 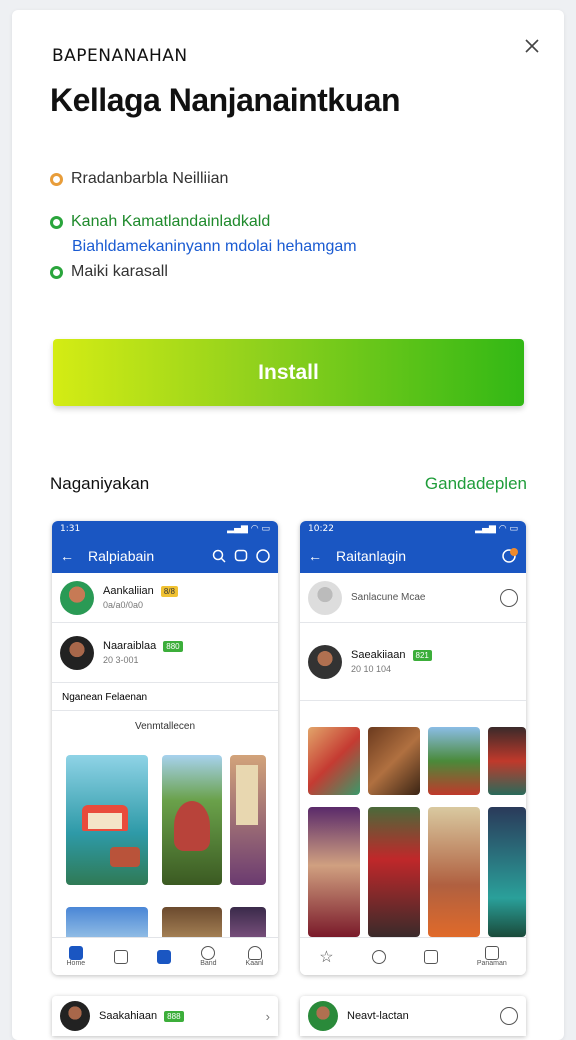 What do you see at coordinates (121, 660) in the screenshot?
I see `list-item-sub: 20 3-001` at bounding box center [121, 660].